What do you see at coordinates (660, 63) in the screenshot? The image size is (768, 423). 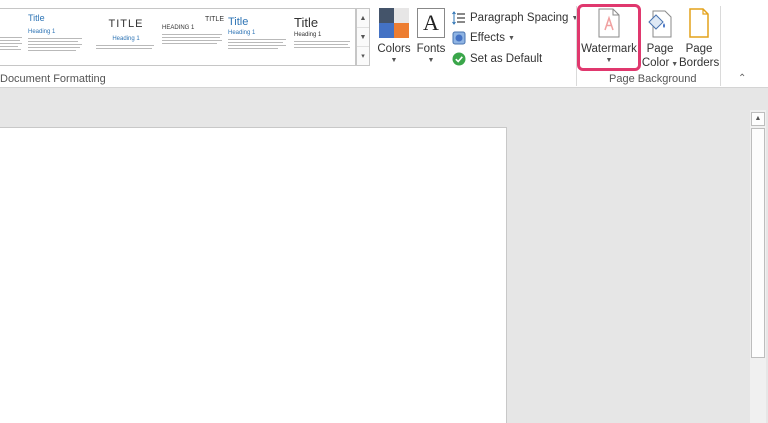 I see `page-color-label-2: Color ▼` at bounding box center [660, 63].